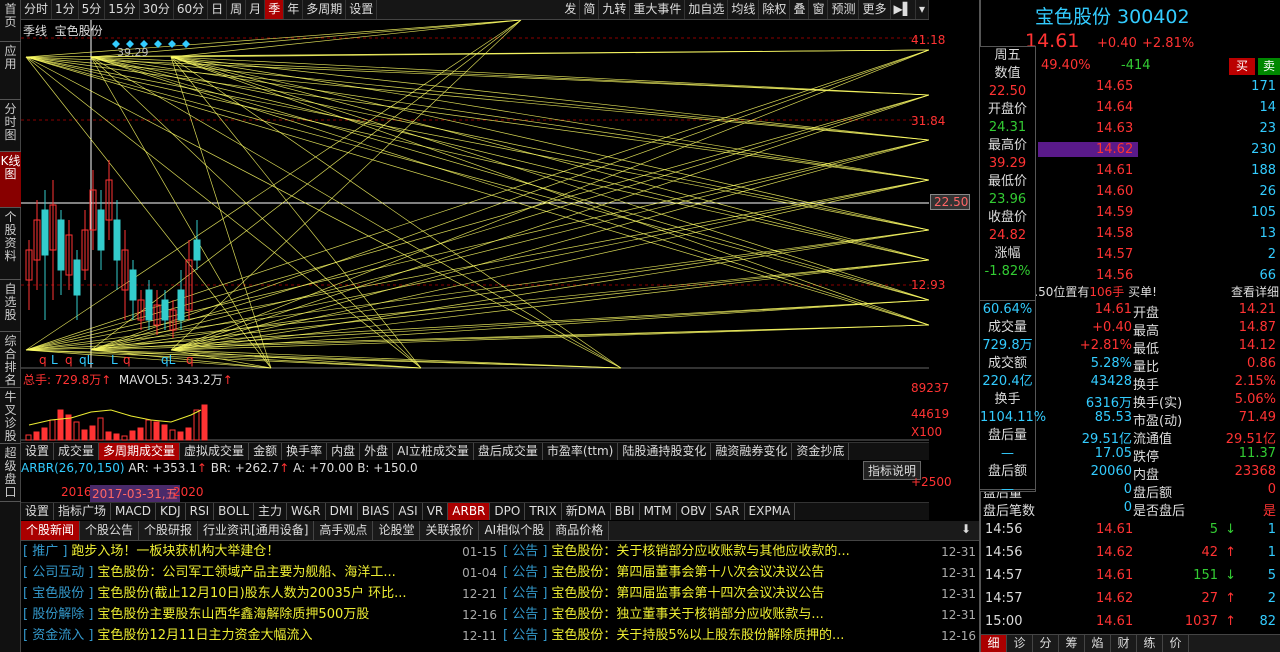  Describe the element at coordinates (1114, 170) in the screenshot. I see `order-price-4: 14.61` at that location.